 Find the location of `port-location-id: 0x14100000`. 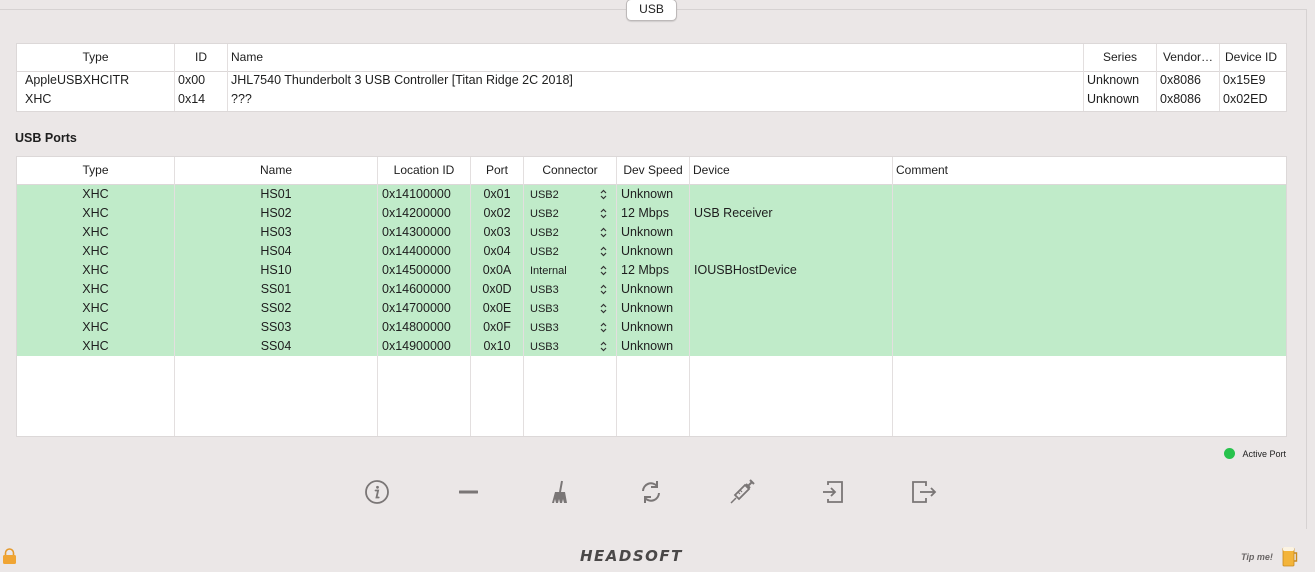

port-location-id: 0x14100000 is located at coordinates (416, 194).